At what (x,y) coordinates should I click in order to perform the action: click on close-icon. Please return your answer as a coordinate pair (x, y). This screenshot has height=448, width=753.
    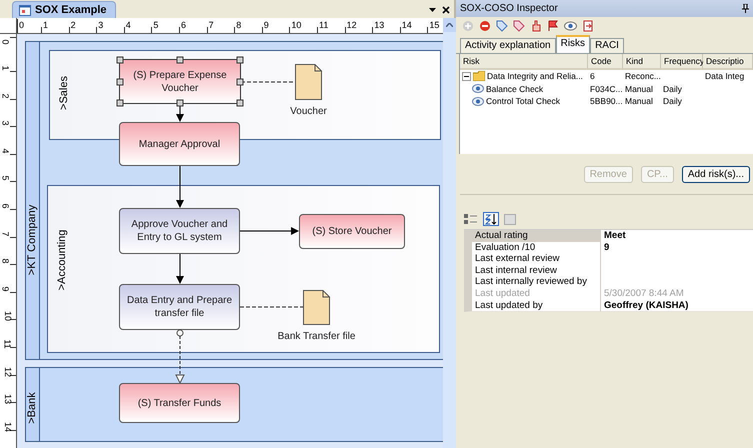
    Looking at the image, I should click on (446, 10).